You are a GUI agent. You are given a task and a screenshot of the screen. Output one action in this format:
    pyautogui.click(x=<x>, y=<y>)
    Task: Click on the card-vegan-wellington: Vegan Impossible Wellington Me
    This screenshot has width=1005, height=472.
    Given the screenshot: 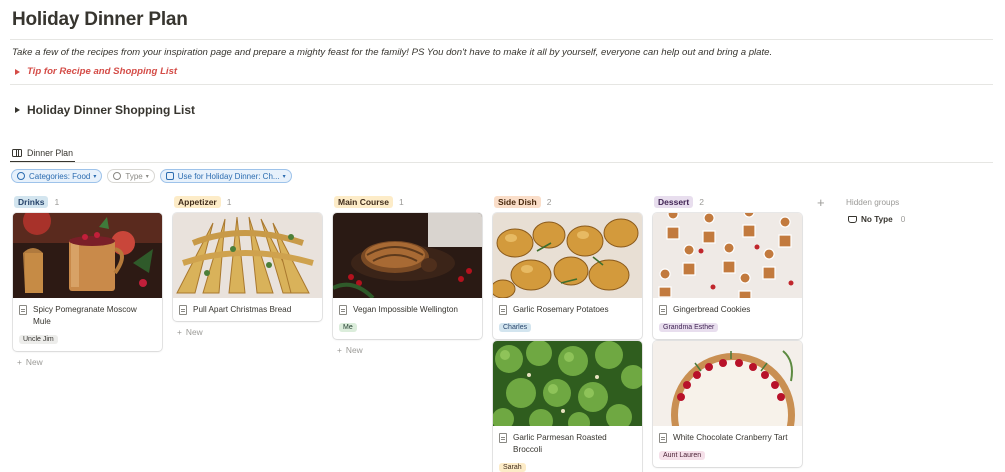 What is the action you would take?
    pyautogui.click(x=407, y=276)
    